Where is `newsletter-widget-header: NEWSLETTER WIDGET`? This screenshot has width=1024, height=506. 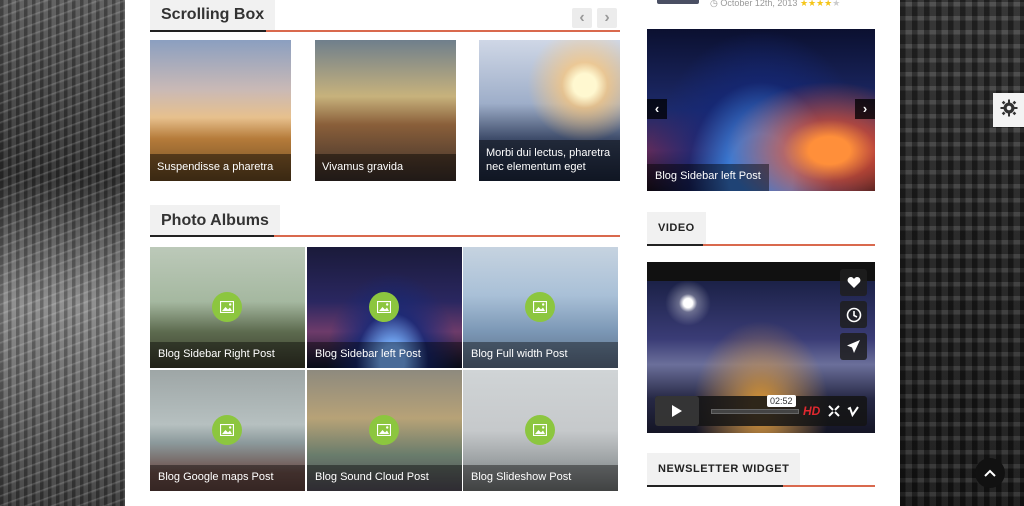 newsletter-widget-header: NEWSLETTER WIDGET is located at coordinates (761, 471).